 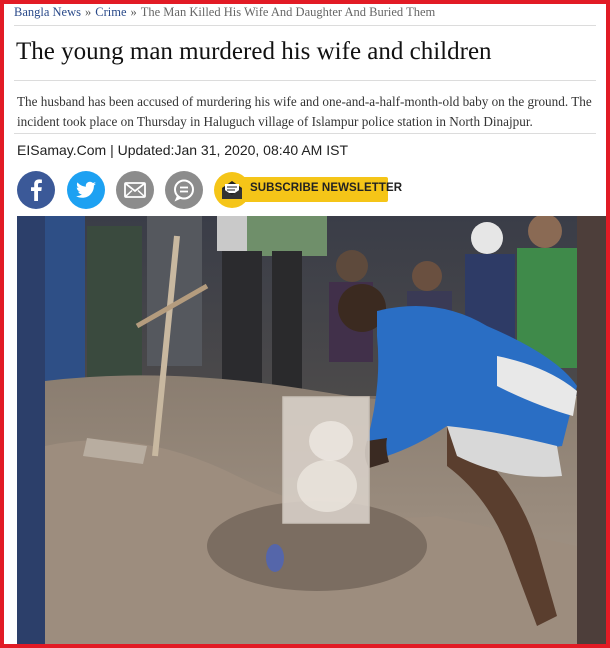 I want to click on newsletter-envelope-icon, so click(x=232, y=190).